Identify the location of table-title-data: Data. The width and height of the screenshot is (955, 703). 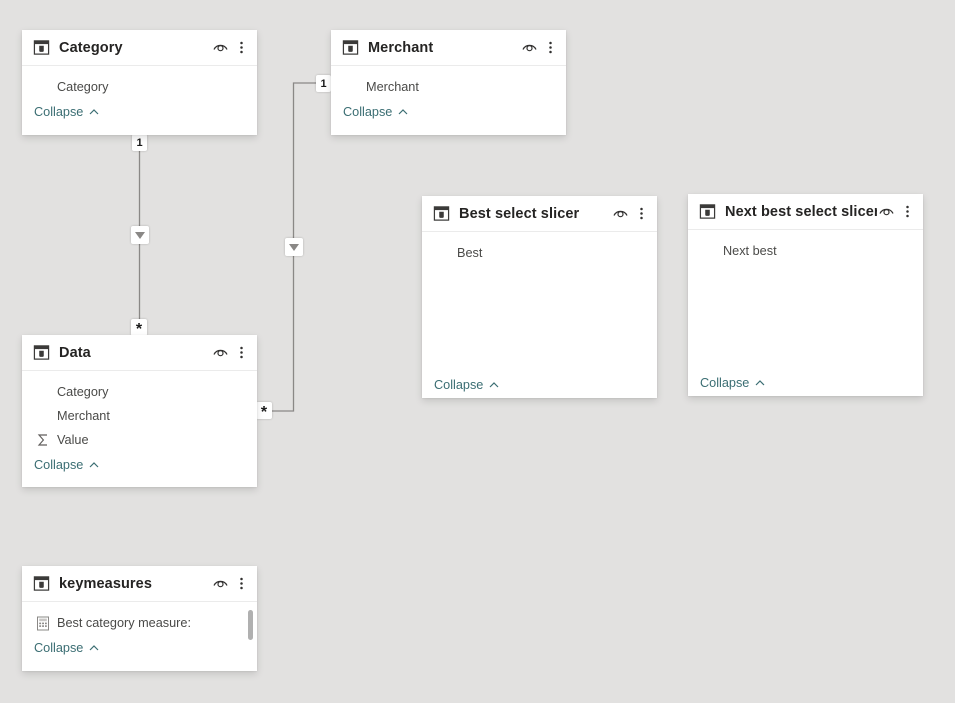
(75, 352).